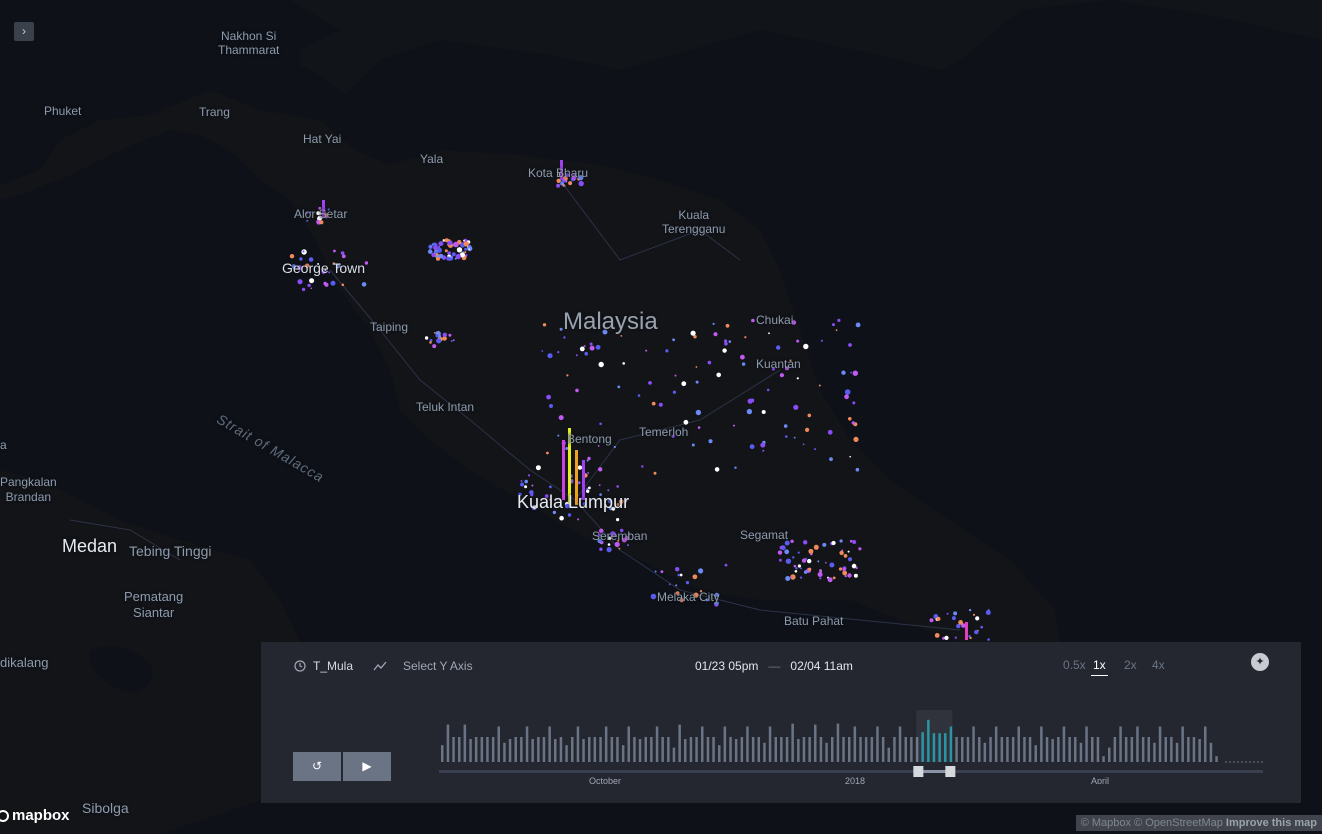 The image size is (1322, 834). Describe the element at coordinates (620, 536) in the screenshot. I see `place-label-seremban: Seremban` at that location.